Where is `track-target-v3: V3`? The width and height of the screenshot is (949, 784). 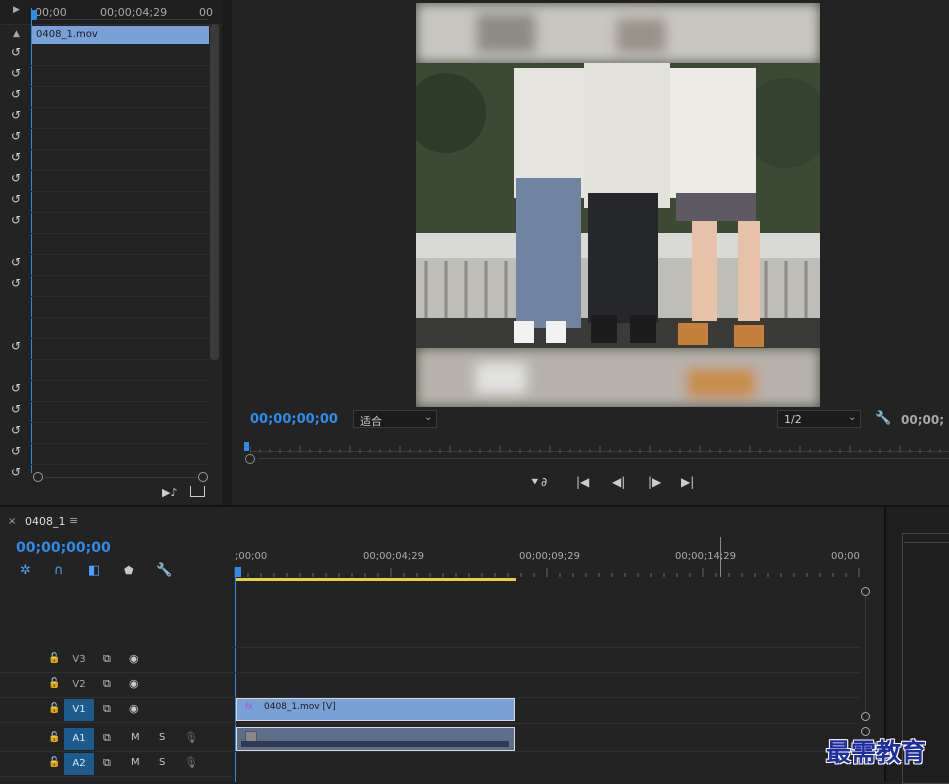 track-target-v3: V3 is located at coordinates (79, 660).